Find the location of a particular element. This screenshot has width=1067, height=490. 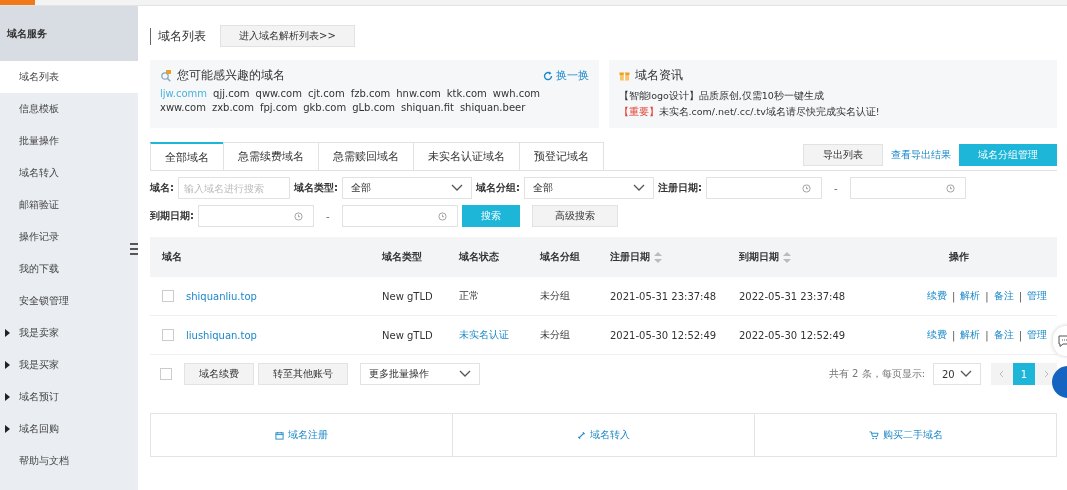

dns-list-button: 进入域名解析列表>> is located at coordinates (287, 36).